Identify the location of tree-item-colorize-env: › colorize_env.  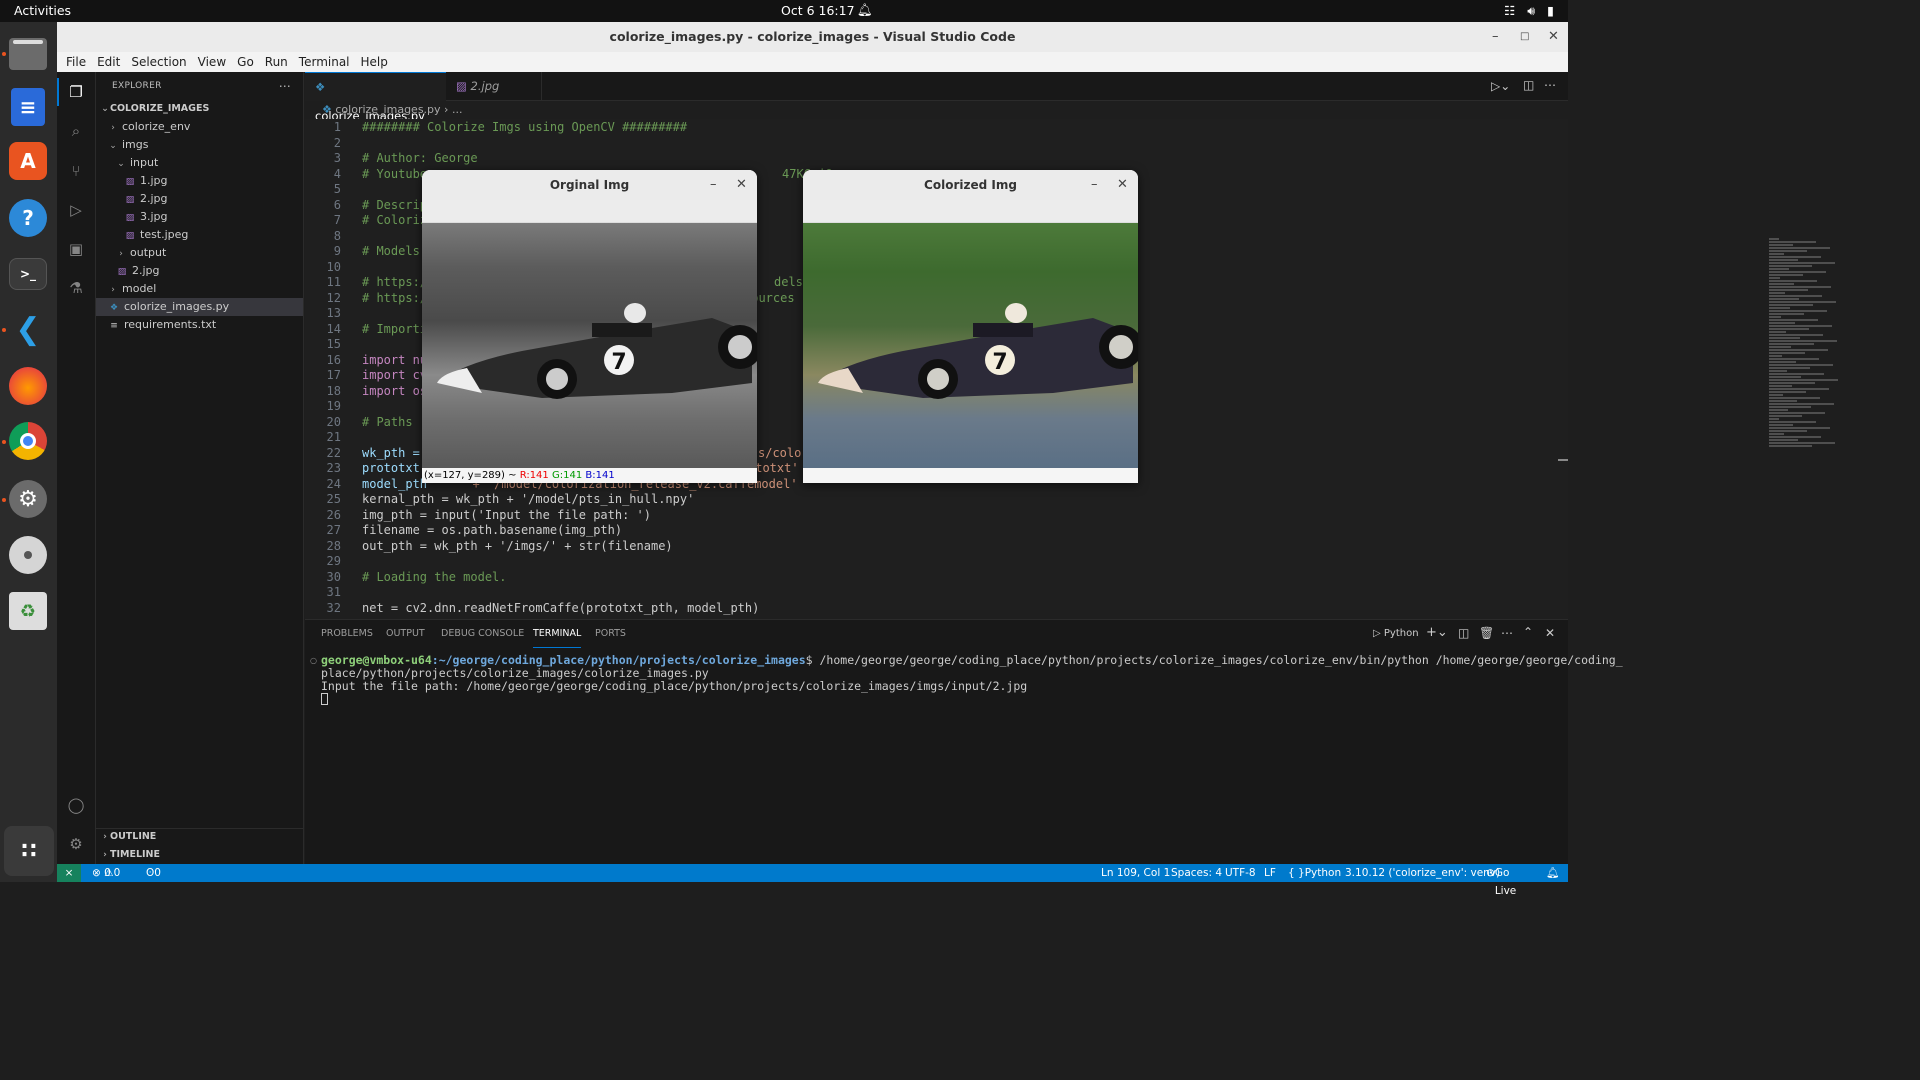
(199, 127).